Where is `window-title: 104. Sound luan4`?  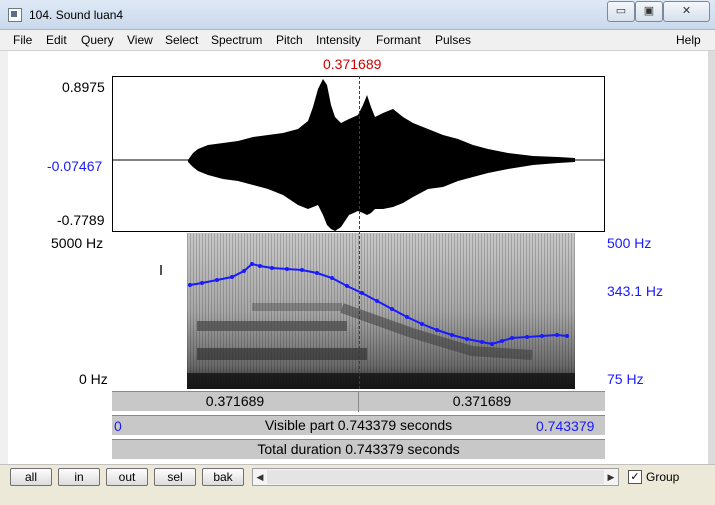
window-title: 104. Sound luan4 is located at coordinates (76, 15).